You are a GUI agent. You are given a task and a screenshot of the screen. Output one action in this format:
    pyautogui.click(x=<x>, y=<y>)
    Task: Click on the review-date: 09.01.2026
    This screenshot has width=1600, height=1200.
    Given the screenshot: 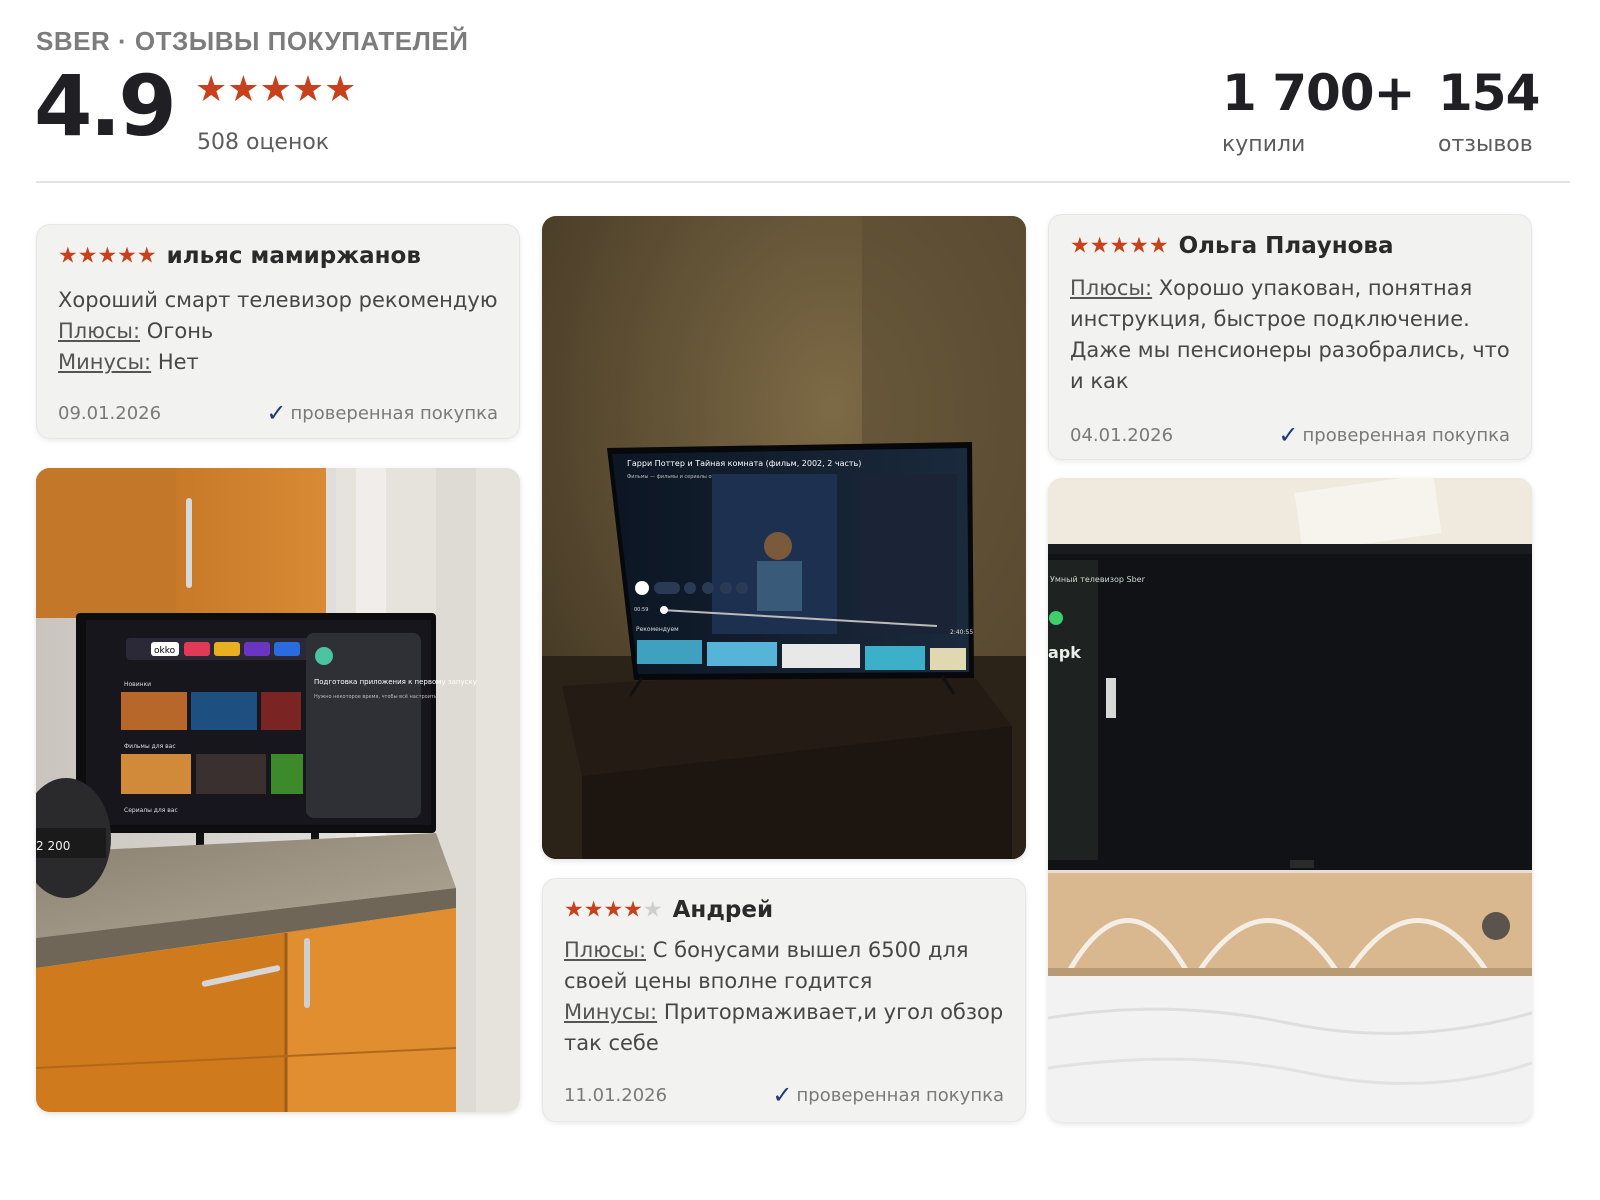 What is the action you would take?
    pyautogui.click(x=110, y=413)
    